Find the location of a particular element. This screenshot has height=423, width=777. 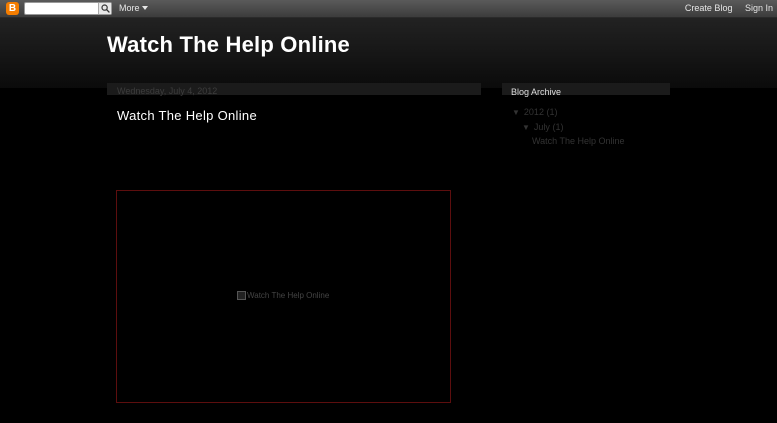

blogger-navbar: B More Create Blog Sign In is located at coordinates (388, 9).